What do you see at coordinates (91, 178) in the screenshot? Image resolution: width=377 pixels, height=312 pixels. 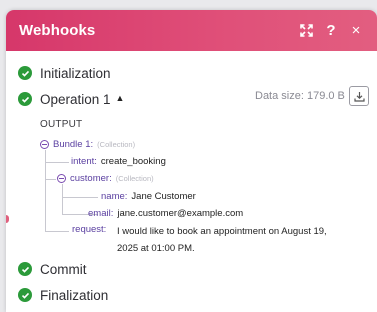 I see `tree-key: customer:` at bounding box center [91, 178].